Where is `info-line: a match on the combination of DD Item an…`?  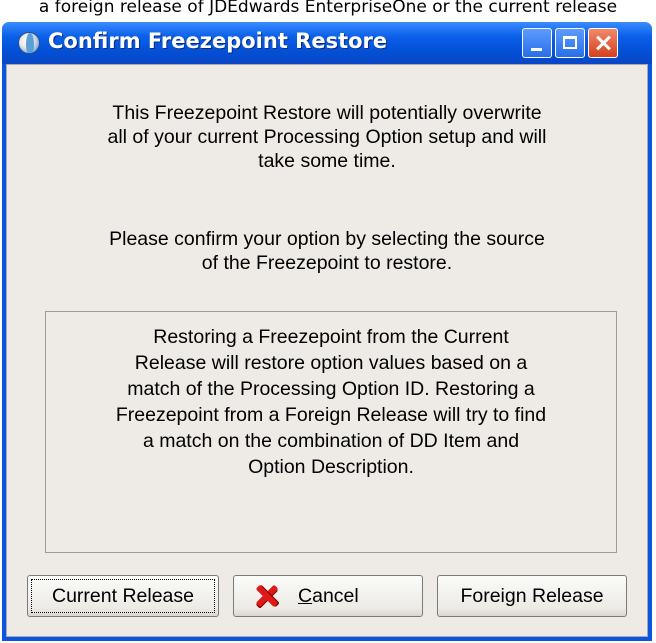 info-line: a match on the combination of DD Item an… is located at coordinates (331, 441).